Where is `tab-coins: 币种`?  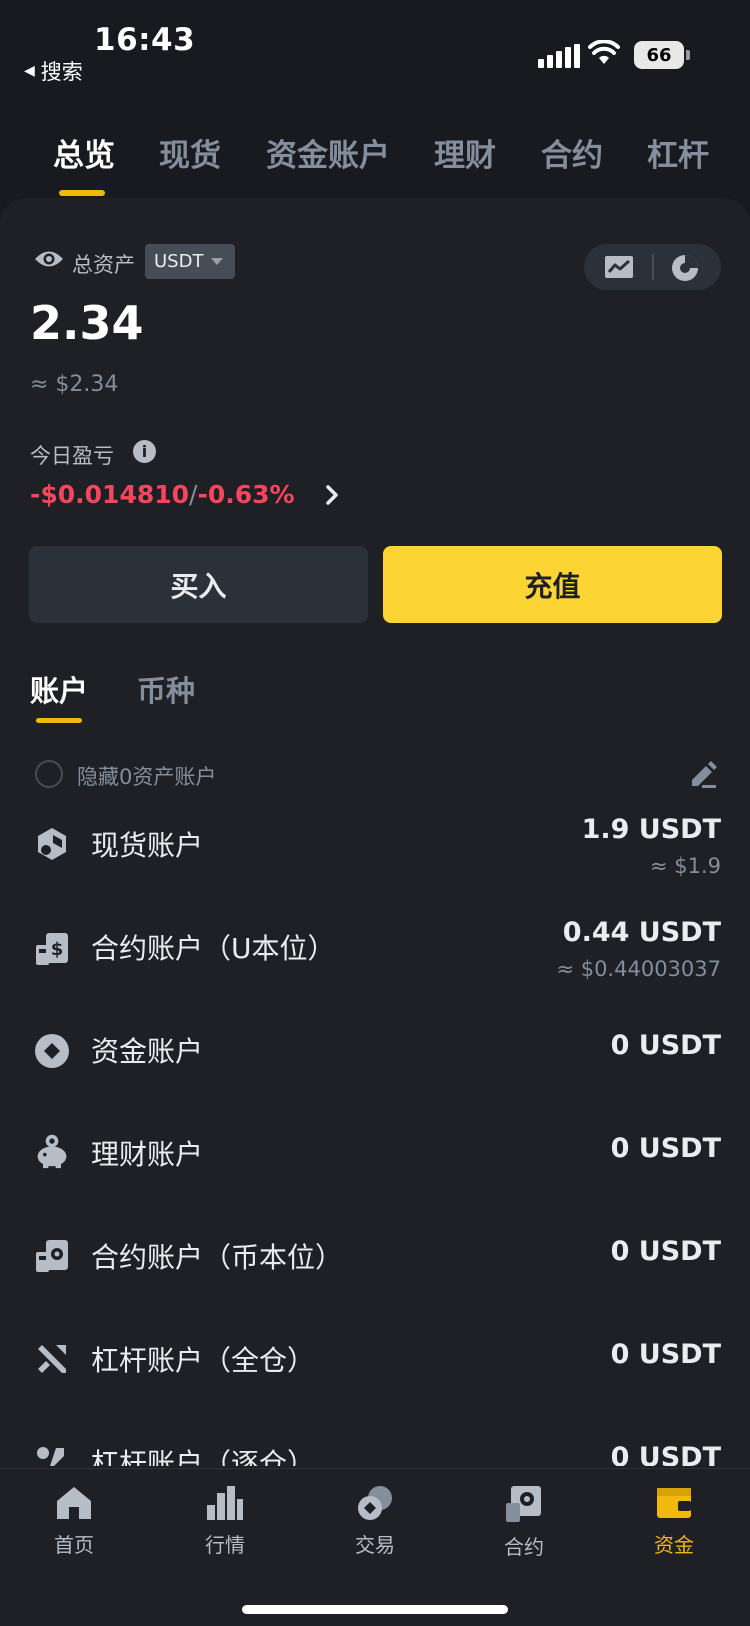 tab-coins: 币种 is located at coordinates (166, 689).